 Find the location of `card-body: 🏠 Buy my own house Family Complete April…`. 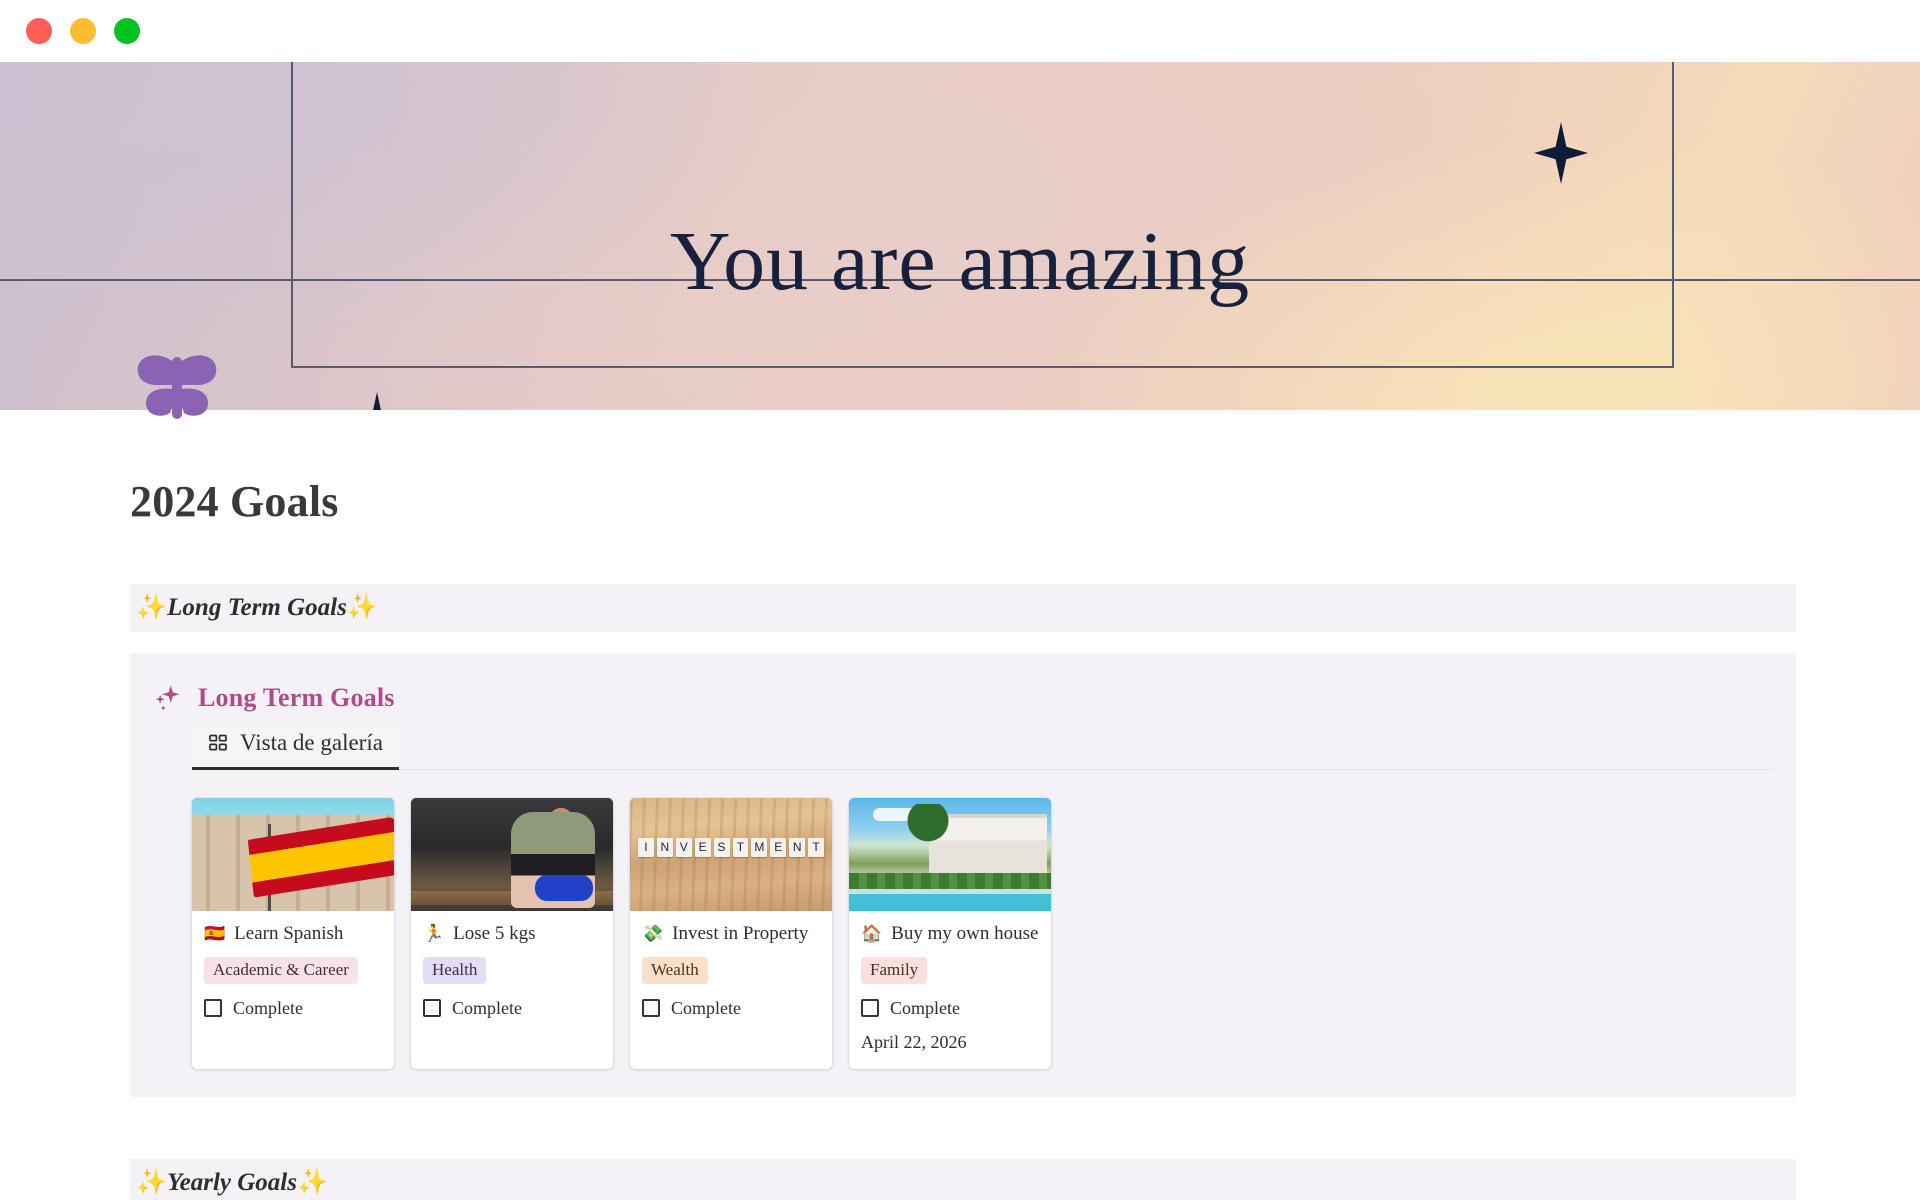

card-body: 🏠 Buy my own house Family Complete April… is located at coordinates (950, 990).